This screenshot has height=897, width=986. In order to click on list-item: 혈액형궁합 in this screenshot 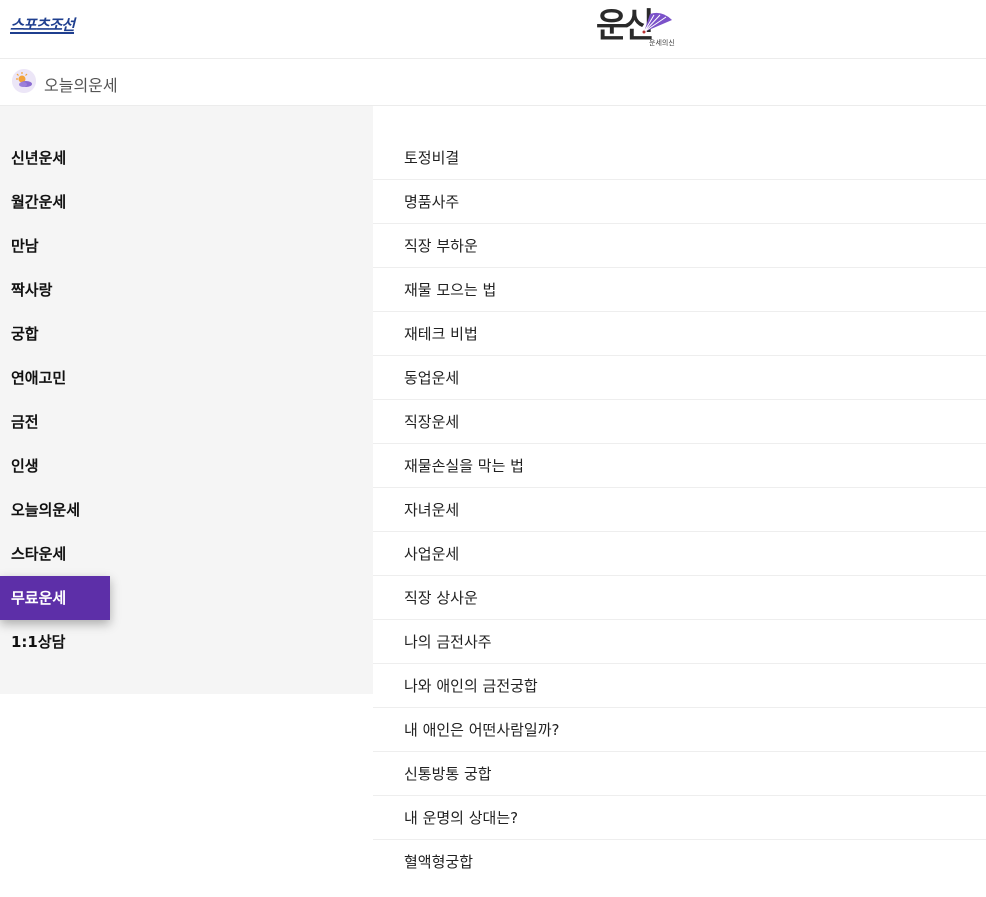, I will do `click(679, 862)`.